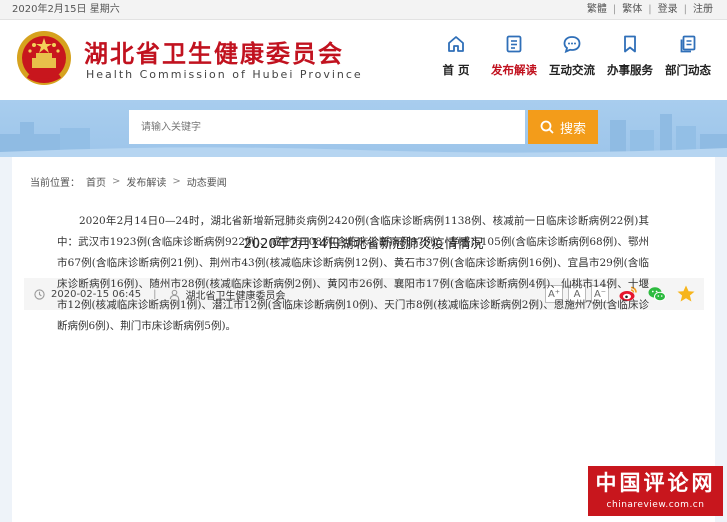 The height and width of the screenshot is (522, 727). Describe the element at coordinates (688, 70) in the screenshot. I see `nav-department-label: 部门动态` at that location.